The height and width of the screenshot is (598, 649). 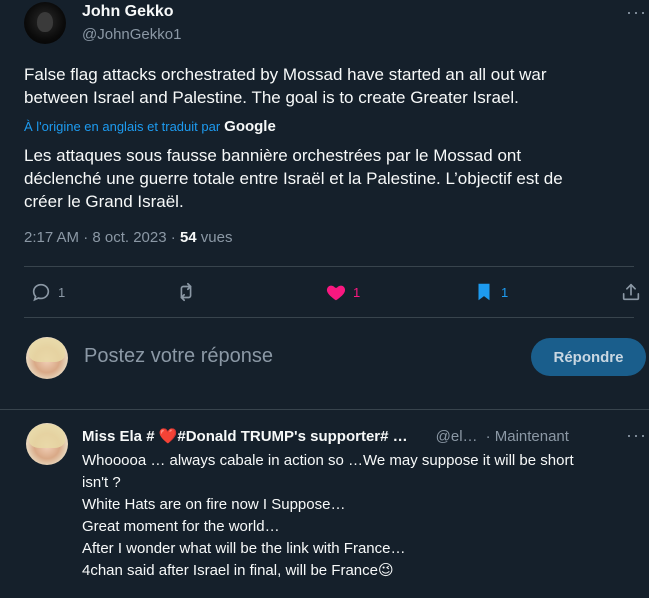 I want to click on views-label: vues, so click(x=216, y=237).